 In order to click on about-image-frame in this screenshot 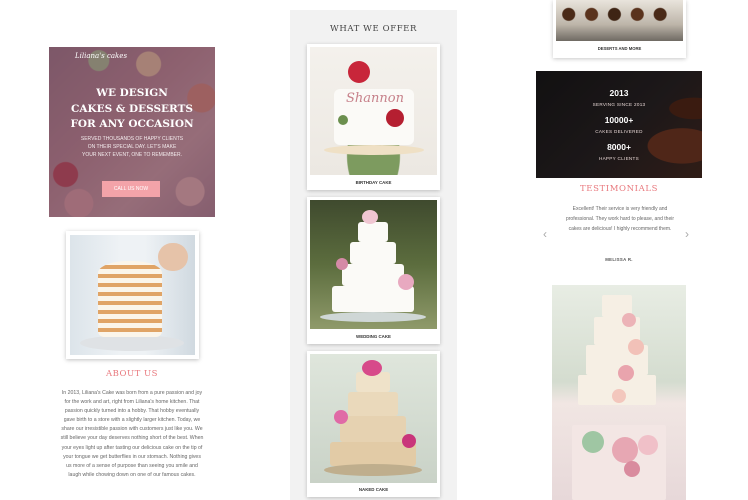, I will do `click(132, 295)`.